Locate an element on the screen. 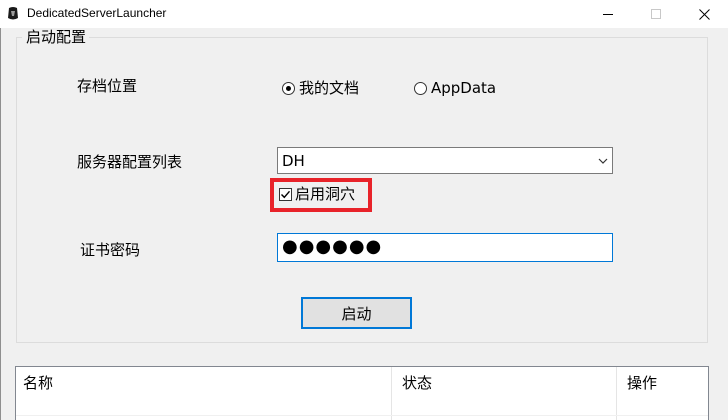 This screenshot has width=728, height=420. server-list: 名称 状态 操作 is located at coordinates (362, 393).